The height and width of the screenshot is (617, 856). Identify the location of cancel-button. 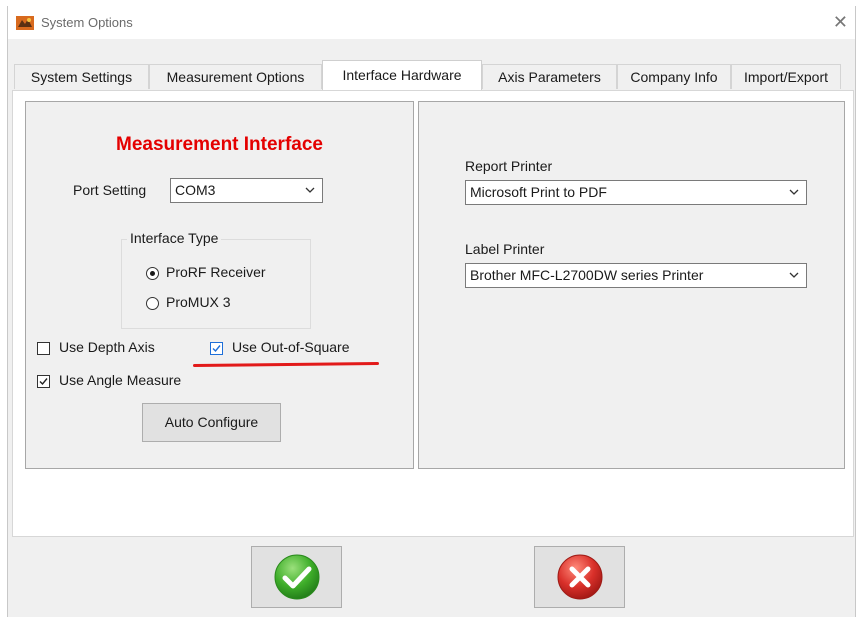
(579, 577).